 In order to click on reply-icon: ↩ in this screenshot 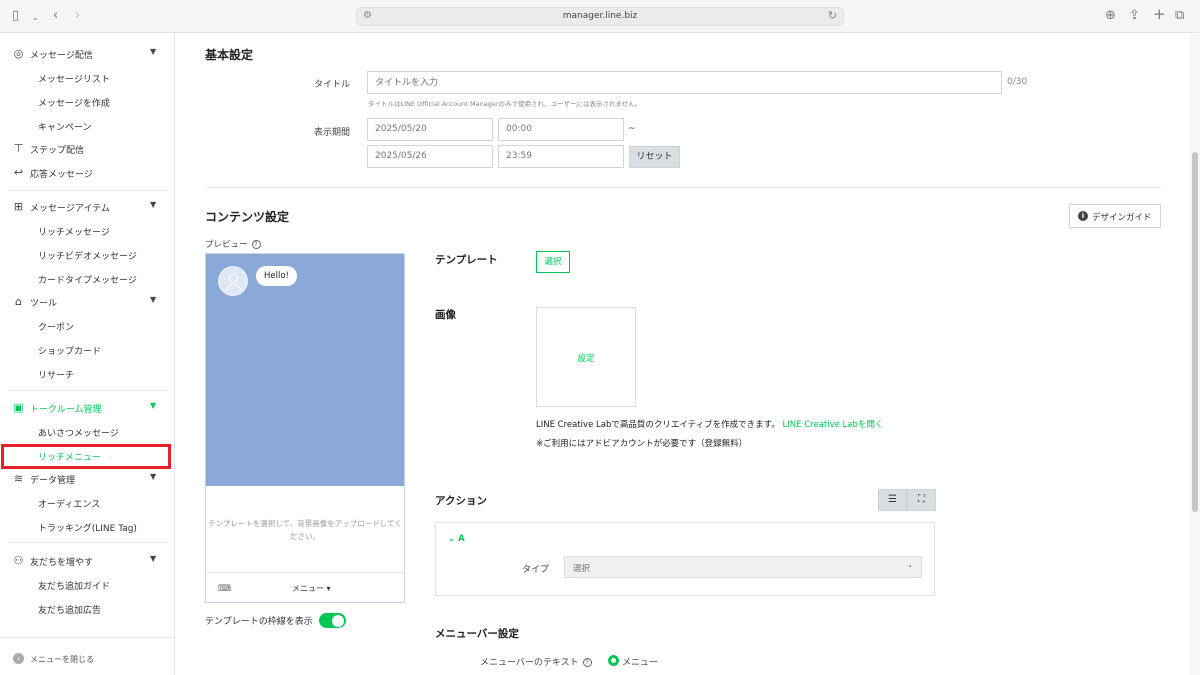, I will do `click(18, 172)`.